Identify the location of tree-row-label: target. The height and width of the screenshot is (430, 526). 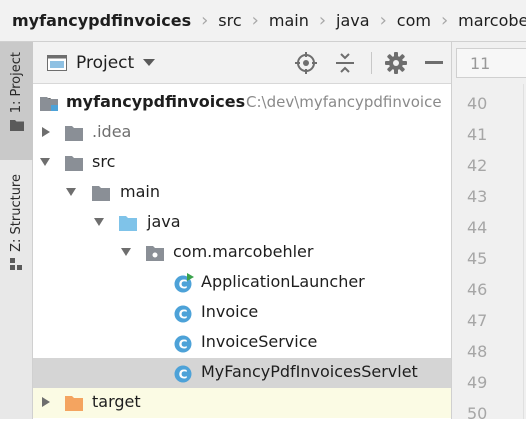
(116, 401).